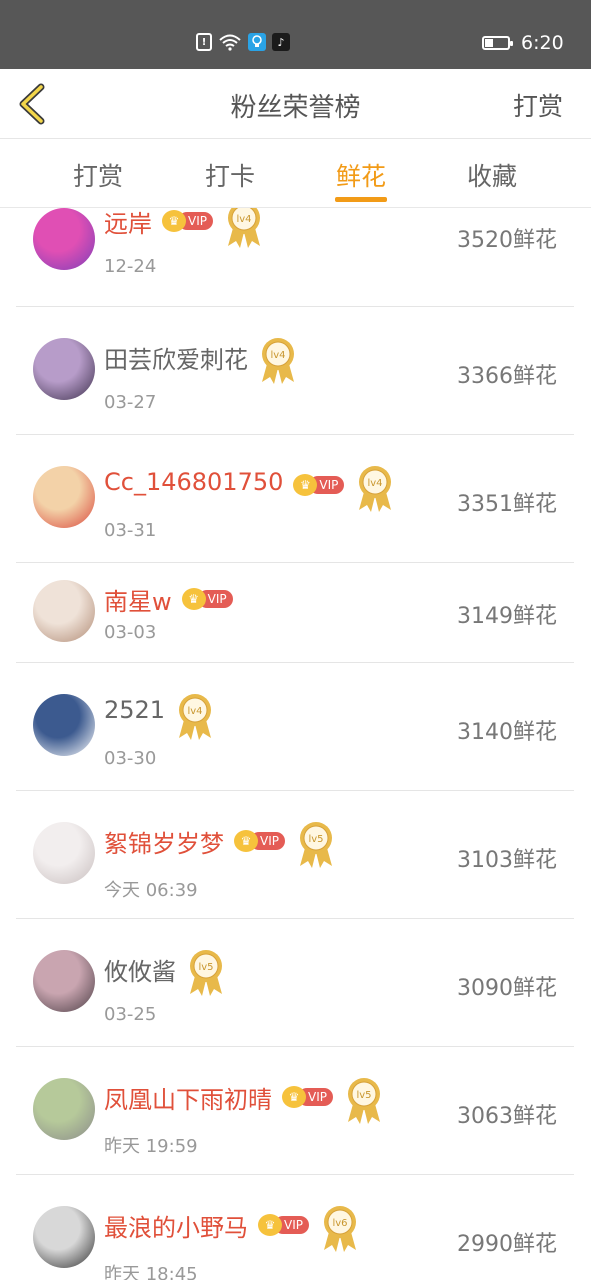 The width and height of the screenshot is (591, 1280). Describe the element at coordinates (151, 890) in the screenshot. I see `gift-date: 今天 06:39` at that location.